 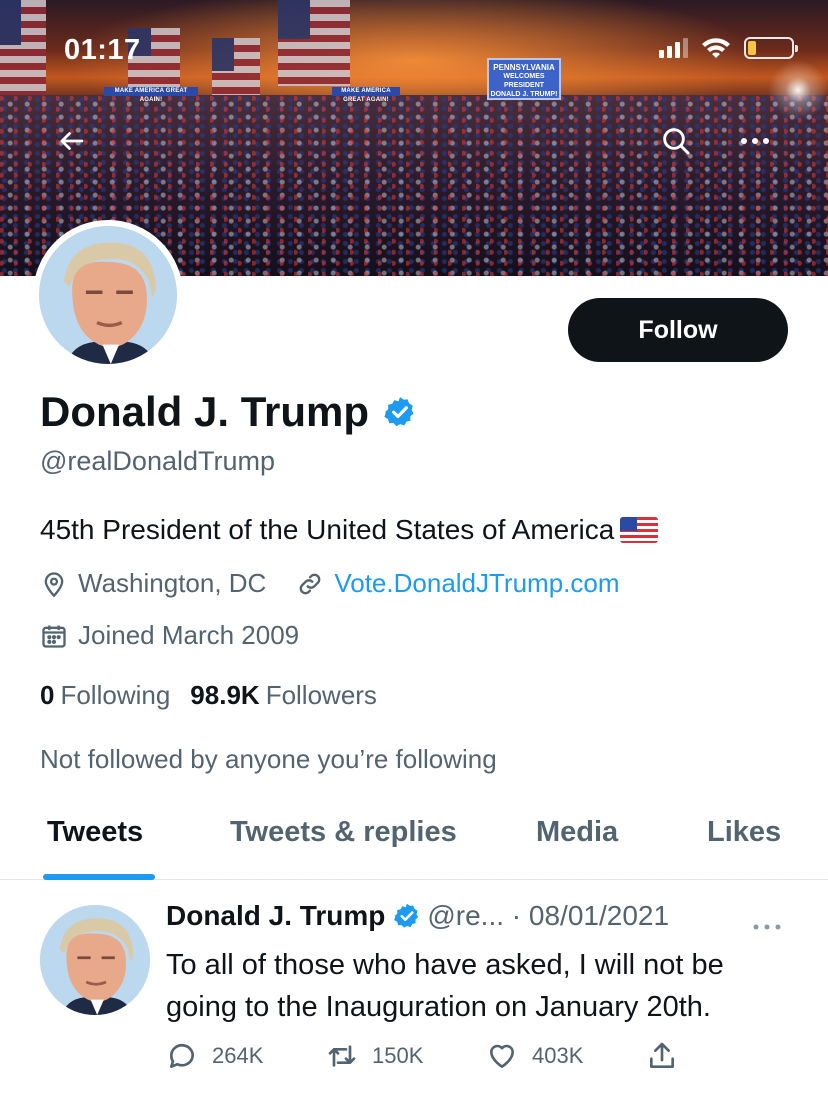 What do you see at coordinates (47, 695) in the screenshot?
I see `following-count: 0` at bounding box center [47, 695].